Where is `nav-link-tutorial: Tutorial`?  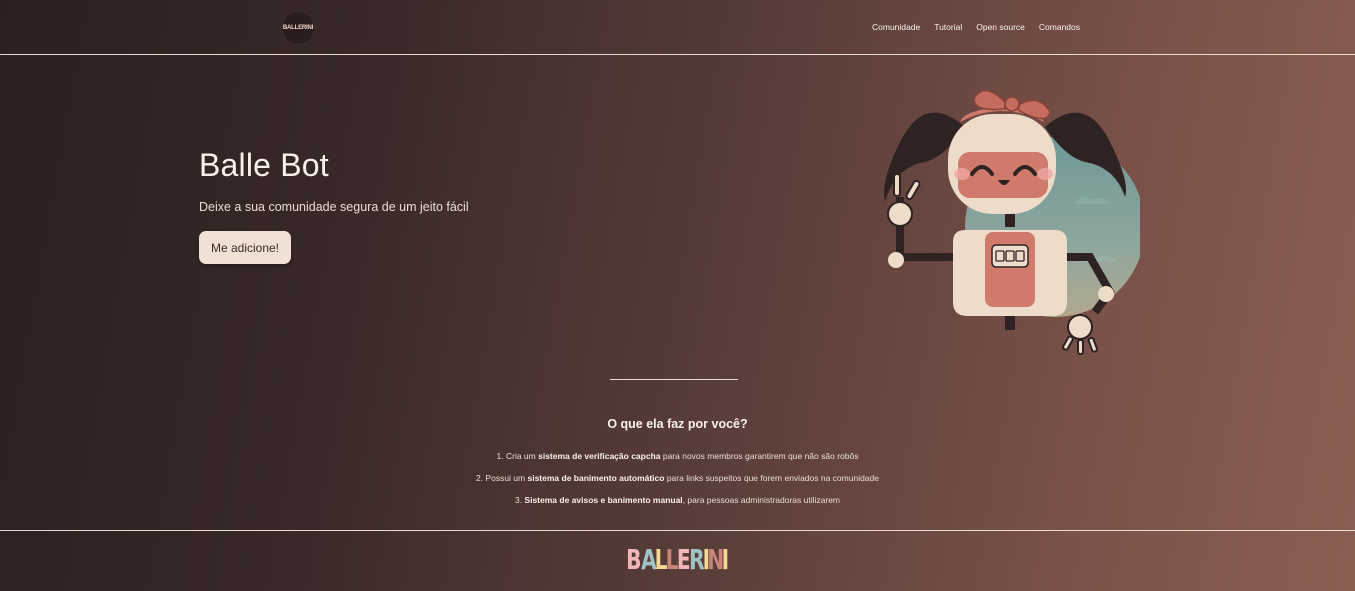
nav-link-tutorial: Tutorial is located at coordinates (948, 27).